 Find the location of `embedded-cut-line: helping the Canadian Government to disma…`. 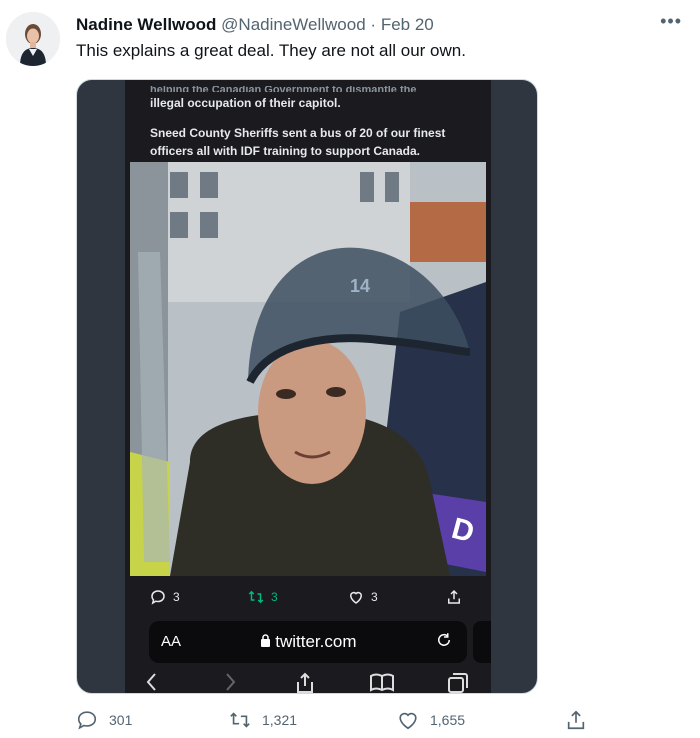

embedded-cut-line: helping the Canadian Government to disma… is located at coordinates (283, 89).